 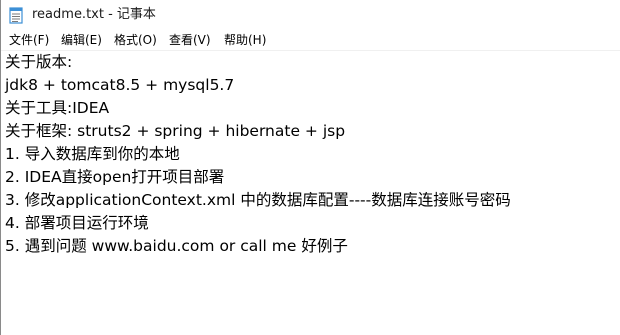 What do you see at coordinates (176, 246) in the screenshot?
I see `text-line-9: 5. 遇到问题 www.baidu.com or call me 好例子` at bounding box center [176, 246].